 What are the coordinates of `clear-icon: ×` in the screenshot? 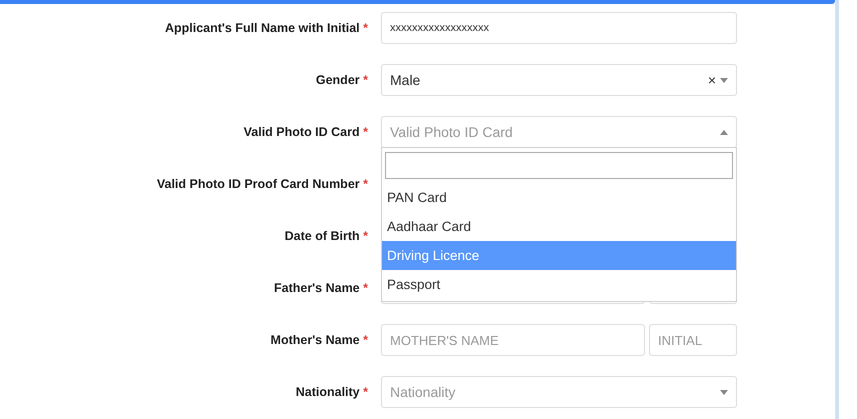 It's located at (712, 80).